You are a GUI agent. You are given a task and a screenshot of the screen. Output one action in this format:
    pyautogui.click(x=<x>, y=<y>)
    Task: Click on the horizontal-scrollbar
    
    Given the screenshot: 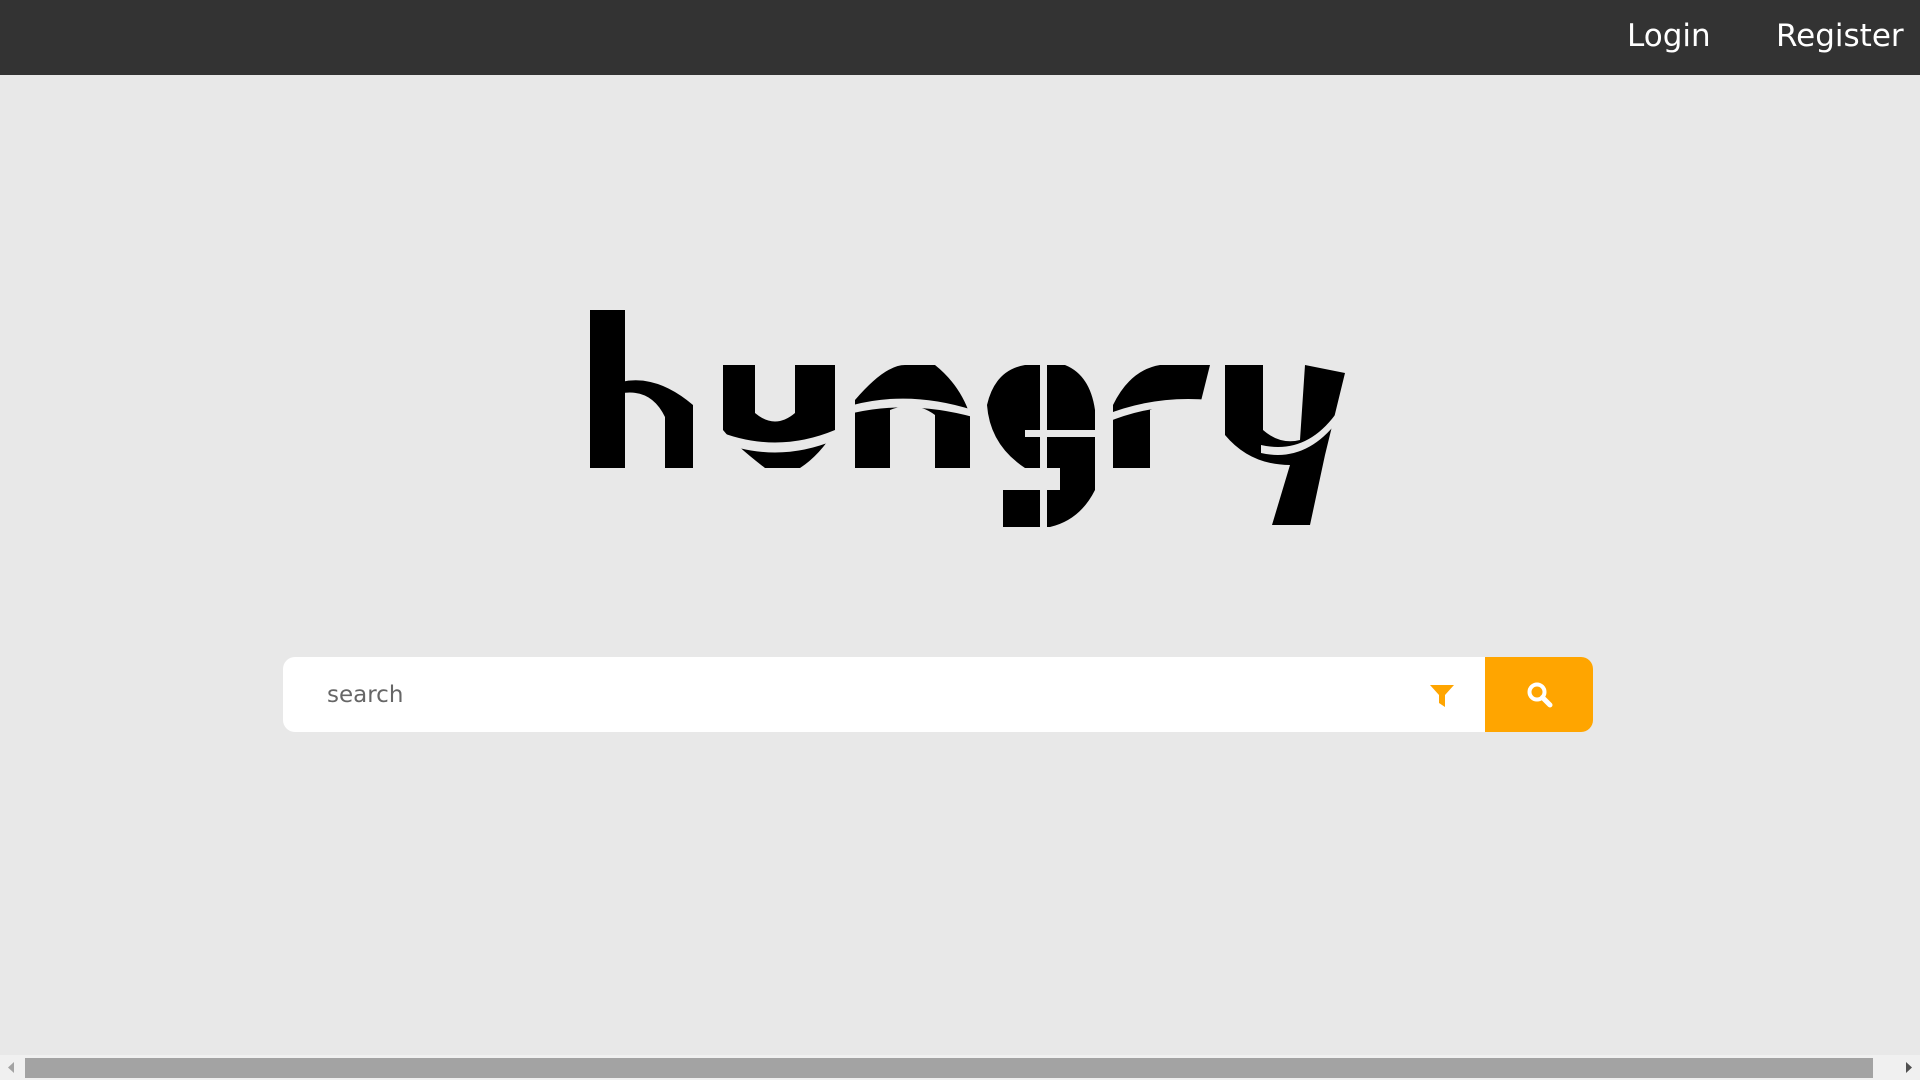 What is the action you would take?
    pyautogui.click(x=960, y=1067)
    